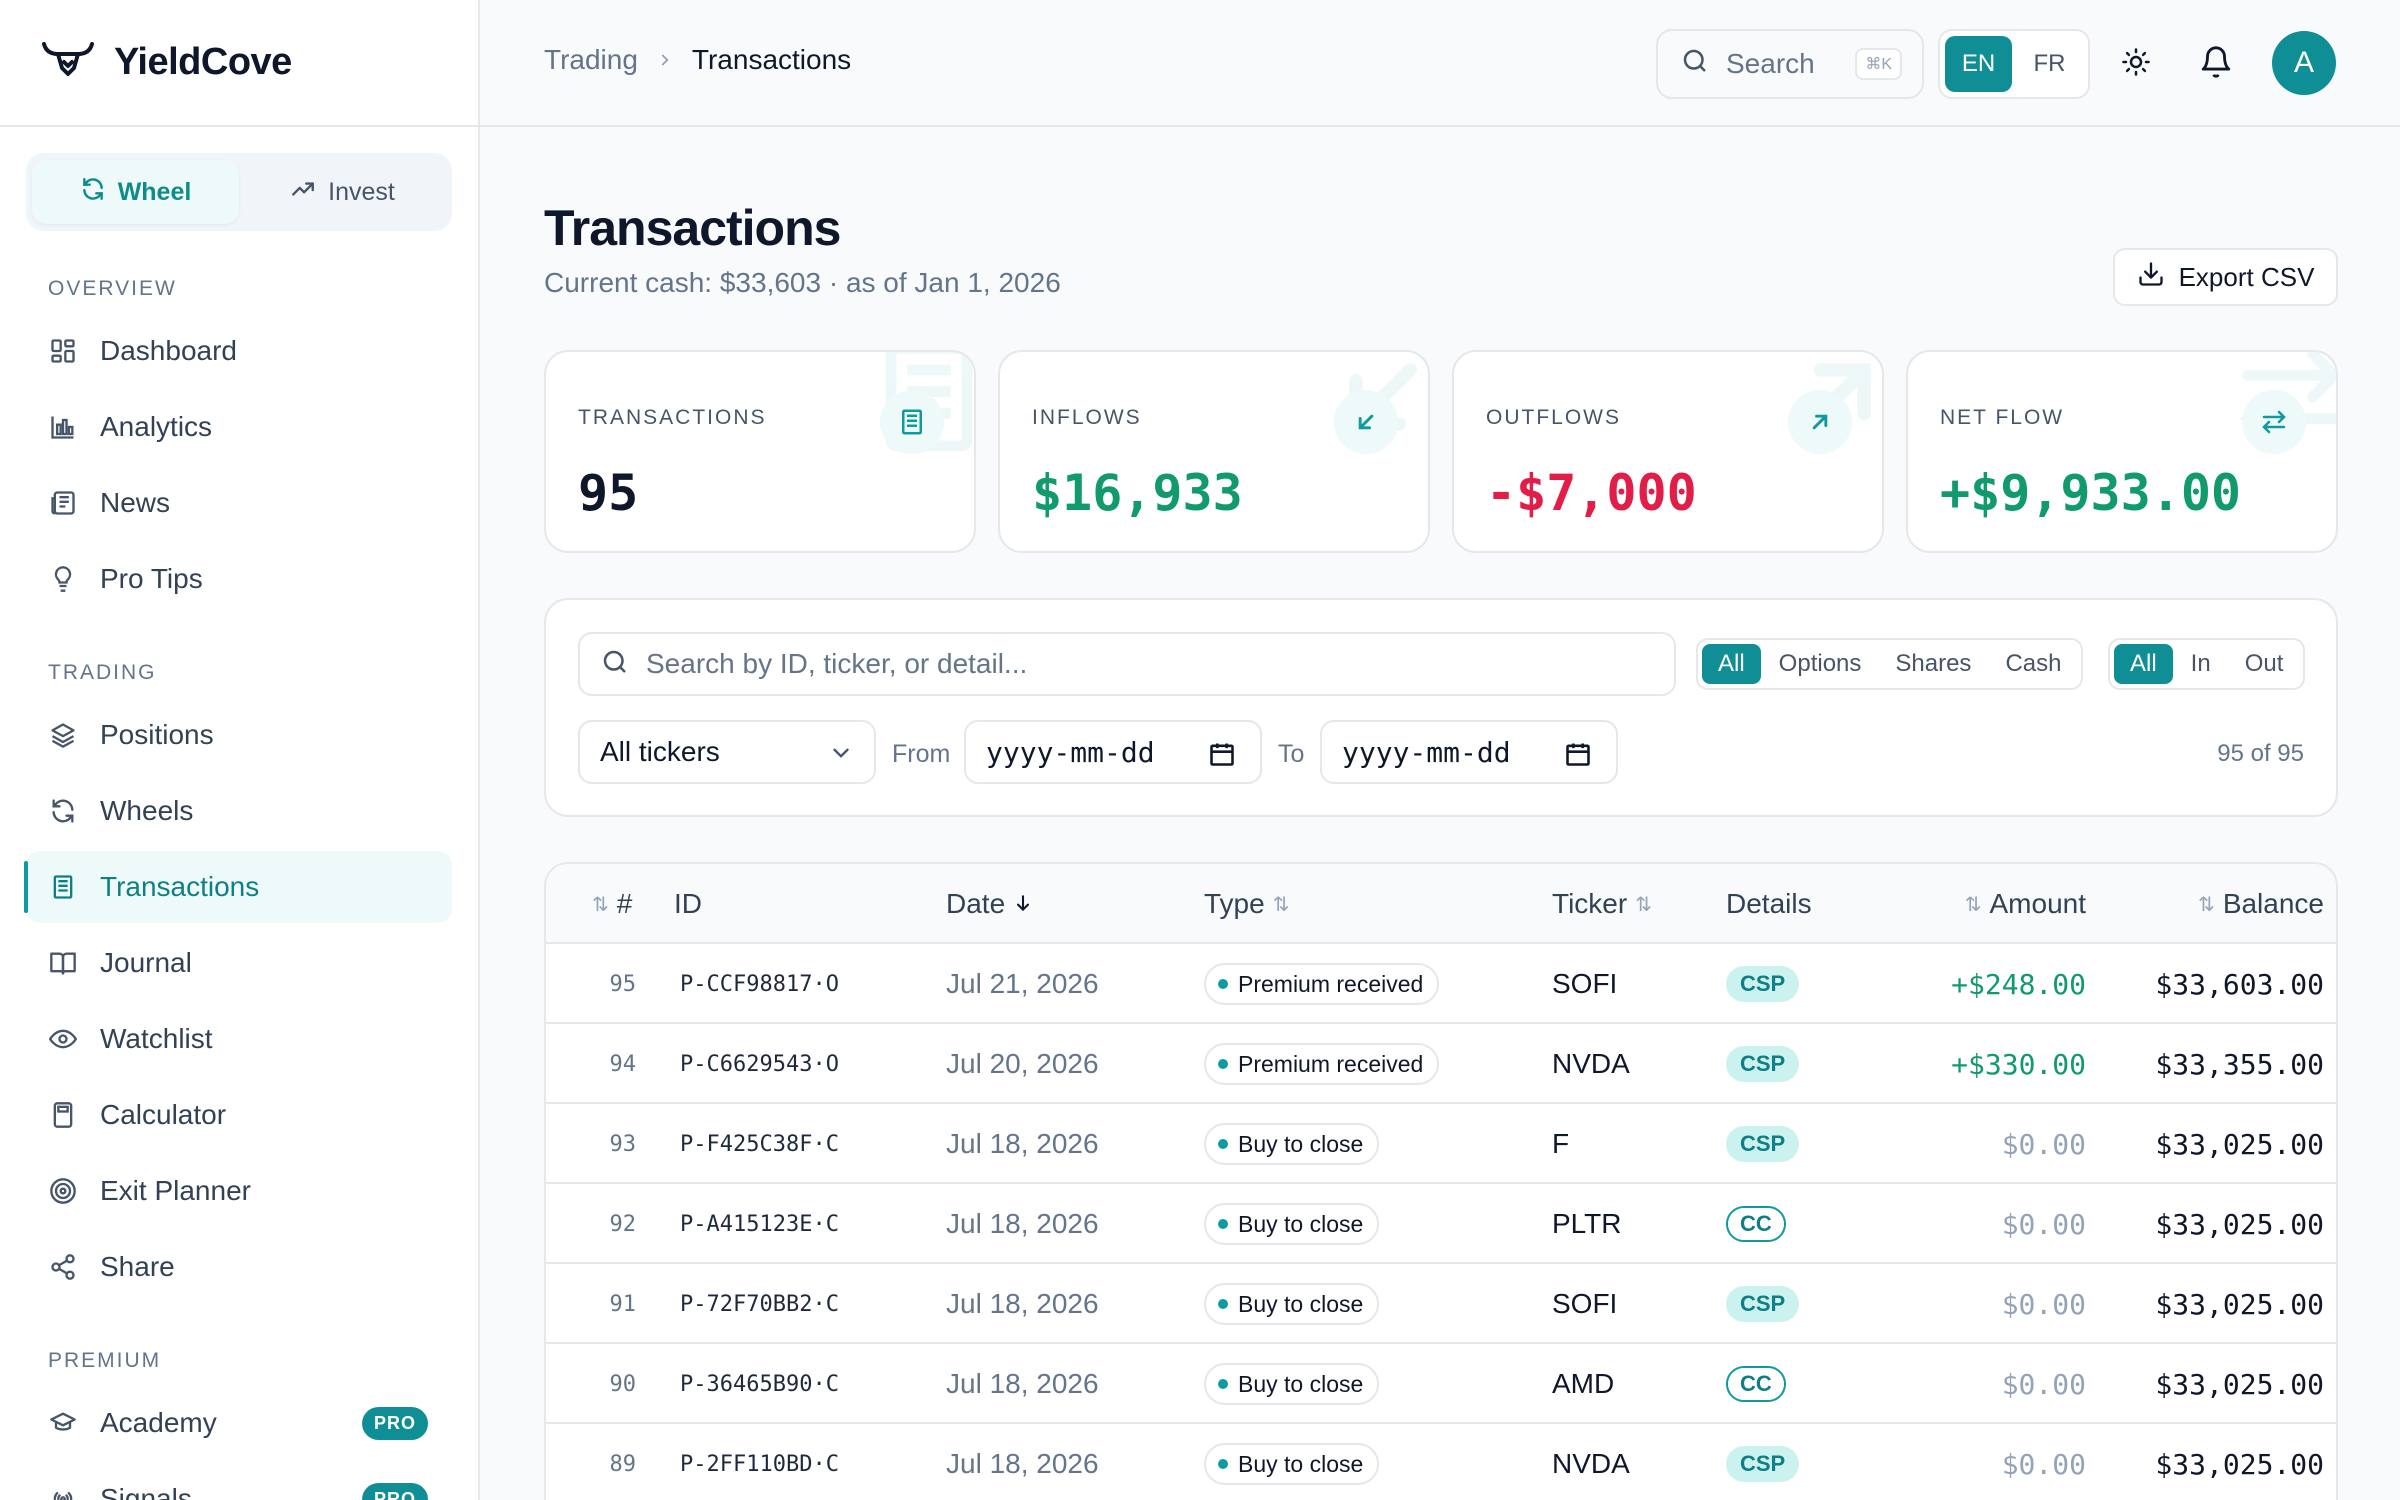 This screenshot has height=1500, width=2400. Describe the element at coordinates (63, 427) in the screenshot. I see `bar-chart-icon` at that location.